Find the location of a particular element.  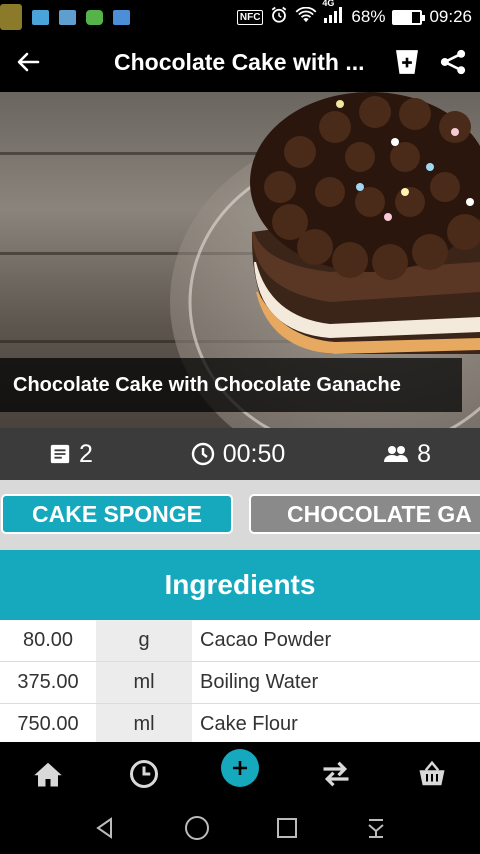

network-type: 4G is located at coordinates (328, 4).